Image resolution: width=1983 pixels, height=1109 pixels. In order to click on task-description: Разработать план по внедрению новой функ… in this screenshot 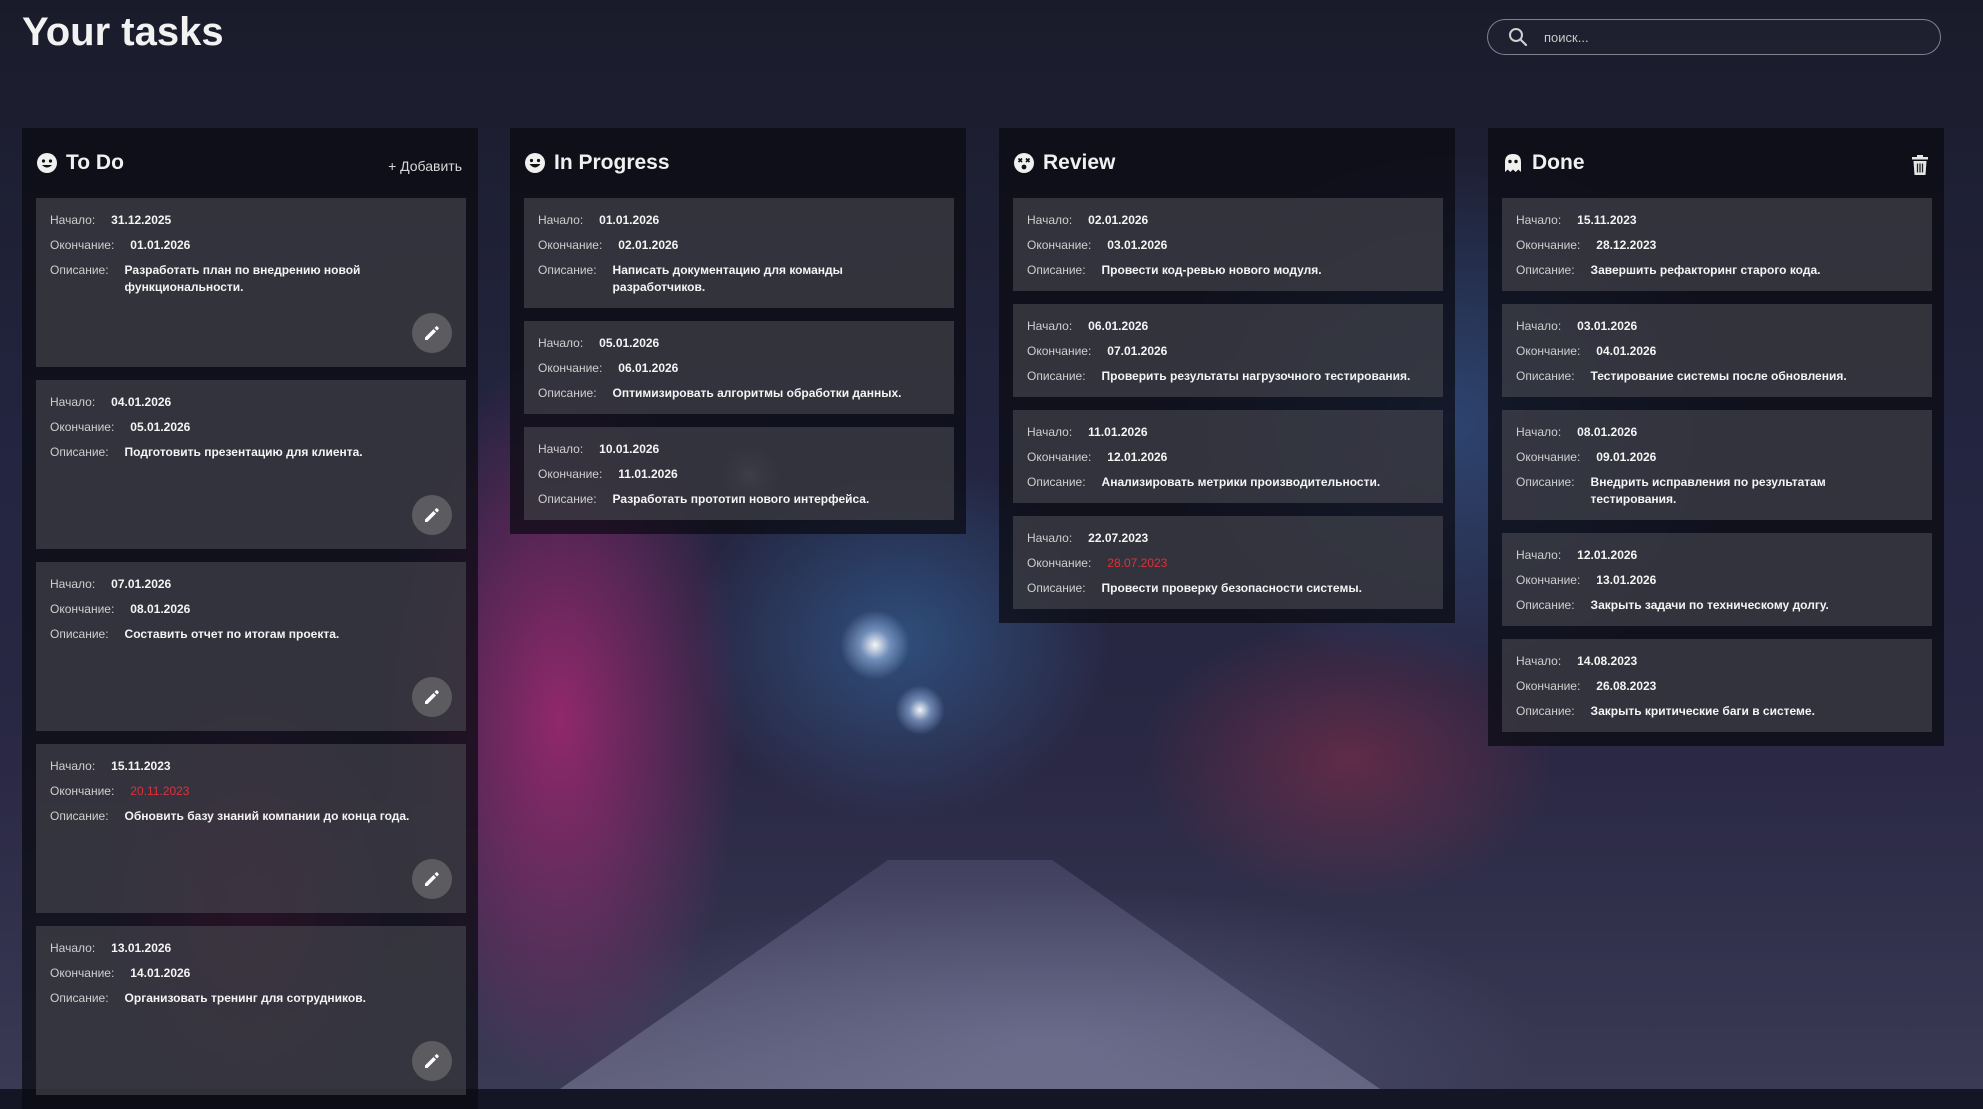, I will do `click(242, 278)`.